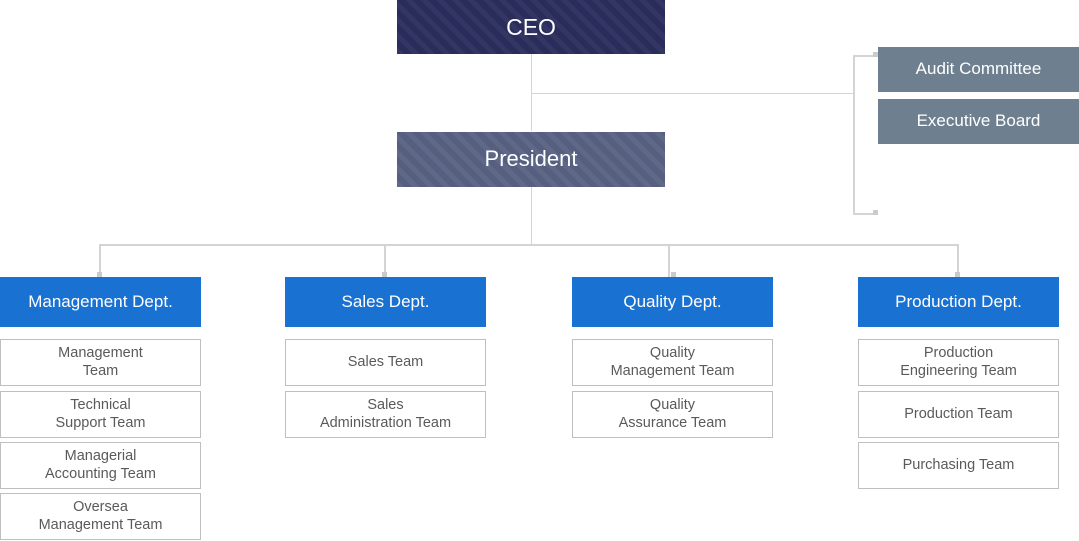 This screenshot has height=541, width=1079. I want to click on team-label: Oversea Management Team, so click(100, 515).